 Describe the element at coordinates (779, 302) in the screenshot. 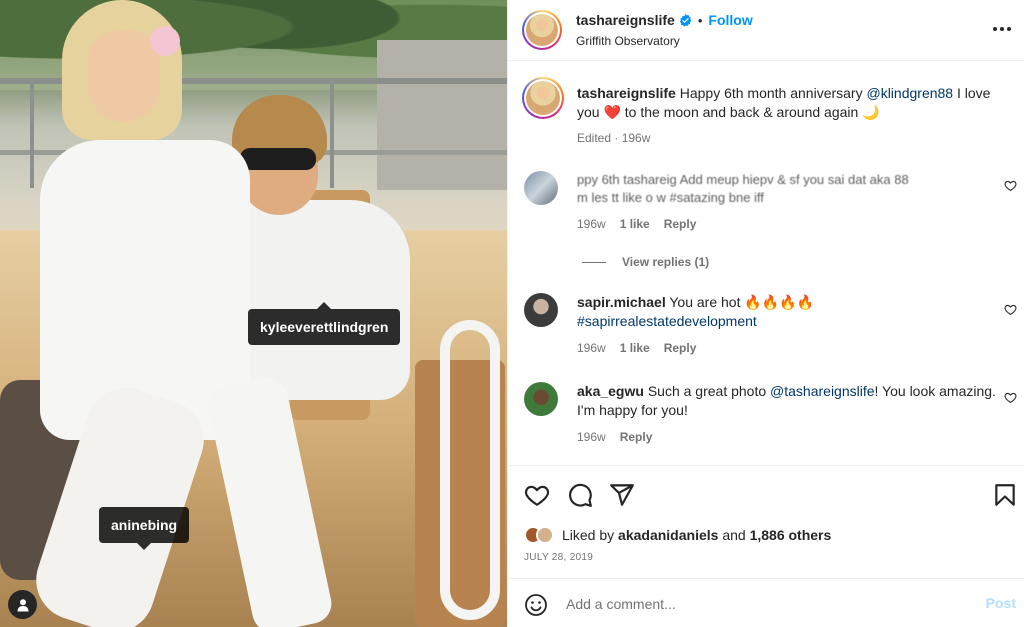

I see `fire-emoji: 🔥🔥🔥🔥` at that location.